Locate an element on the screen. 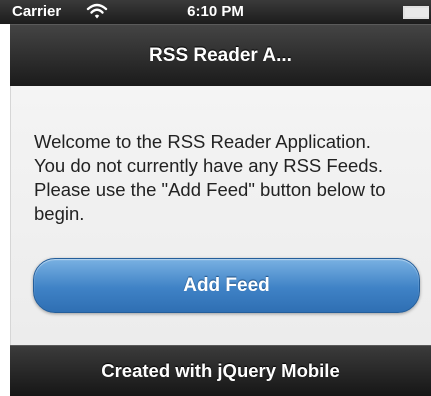 This screenshot has height=396, width=431. clock-time: 6:10 PM is located at coordinates (215, 11).